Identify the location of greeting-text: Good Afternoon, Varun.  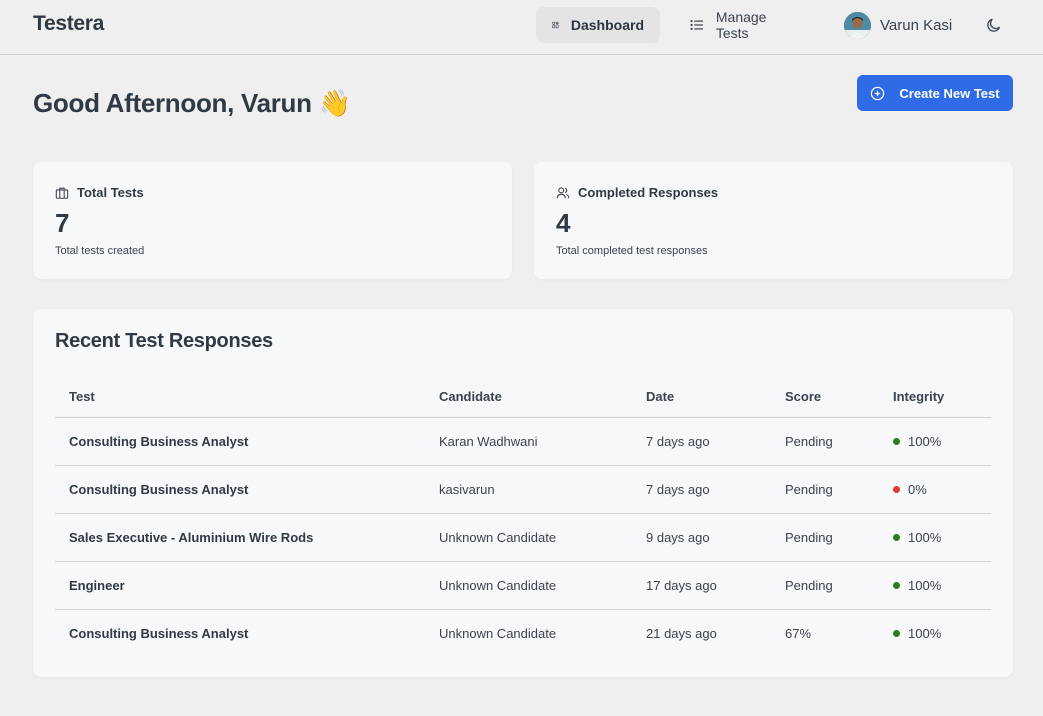
(172, 103).